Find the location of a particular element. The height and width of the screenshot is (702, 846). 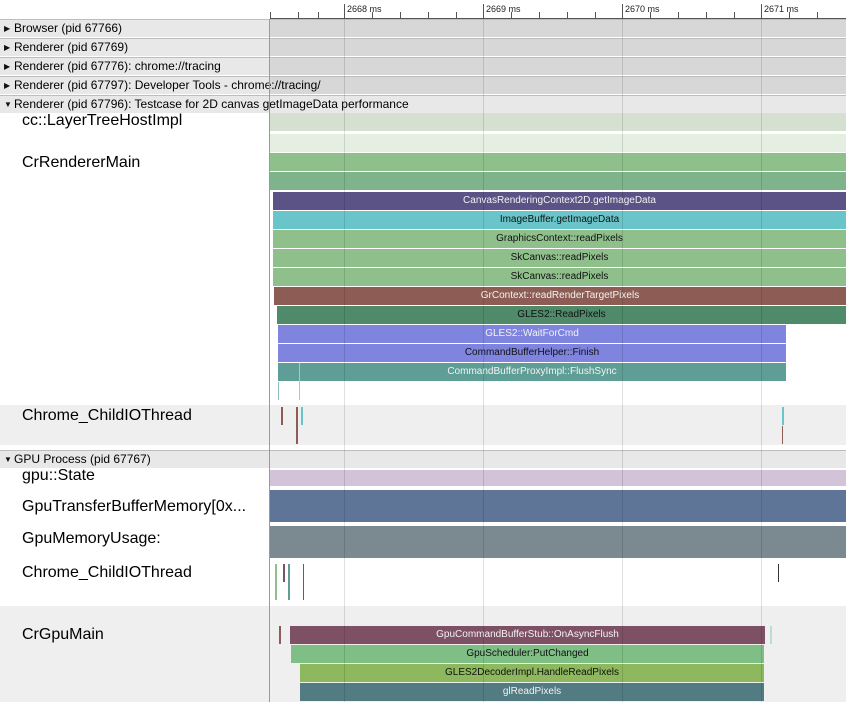

slice-graphicscontext-readpixels: GraphicsContext::readPixels is located at coordinates (559, 239).